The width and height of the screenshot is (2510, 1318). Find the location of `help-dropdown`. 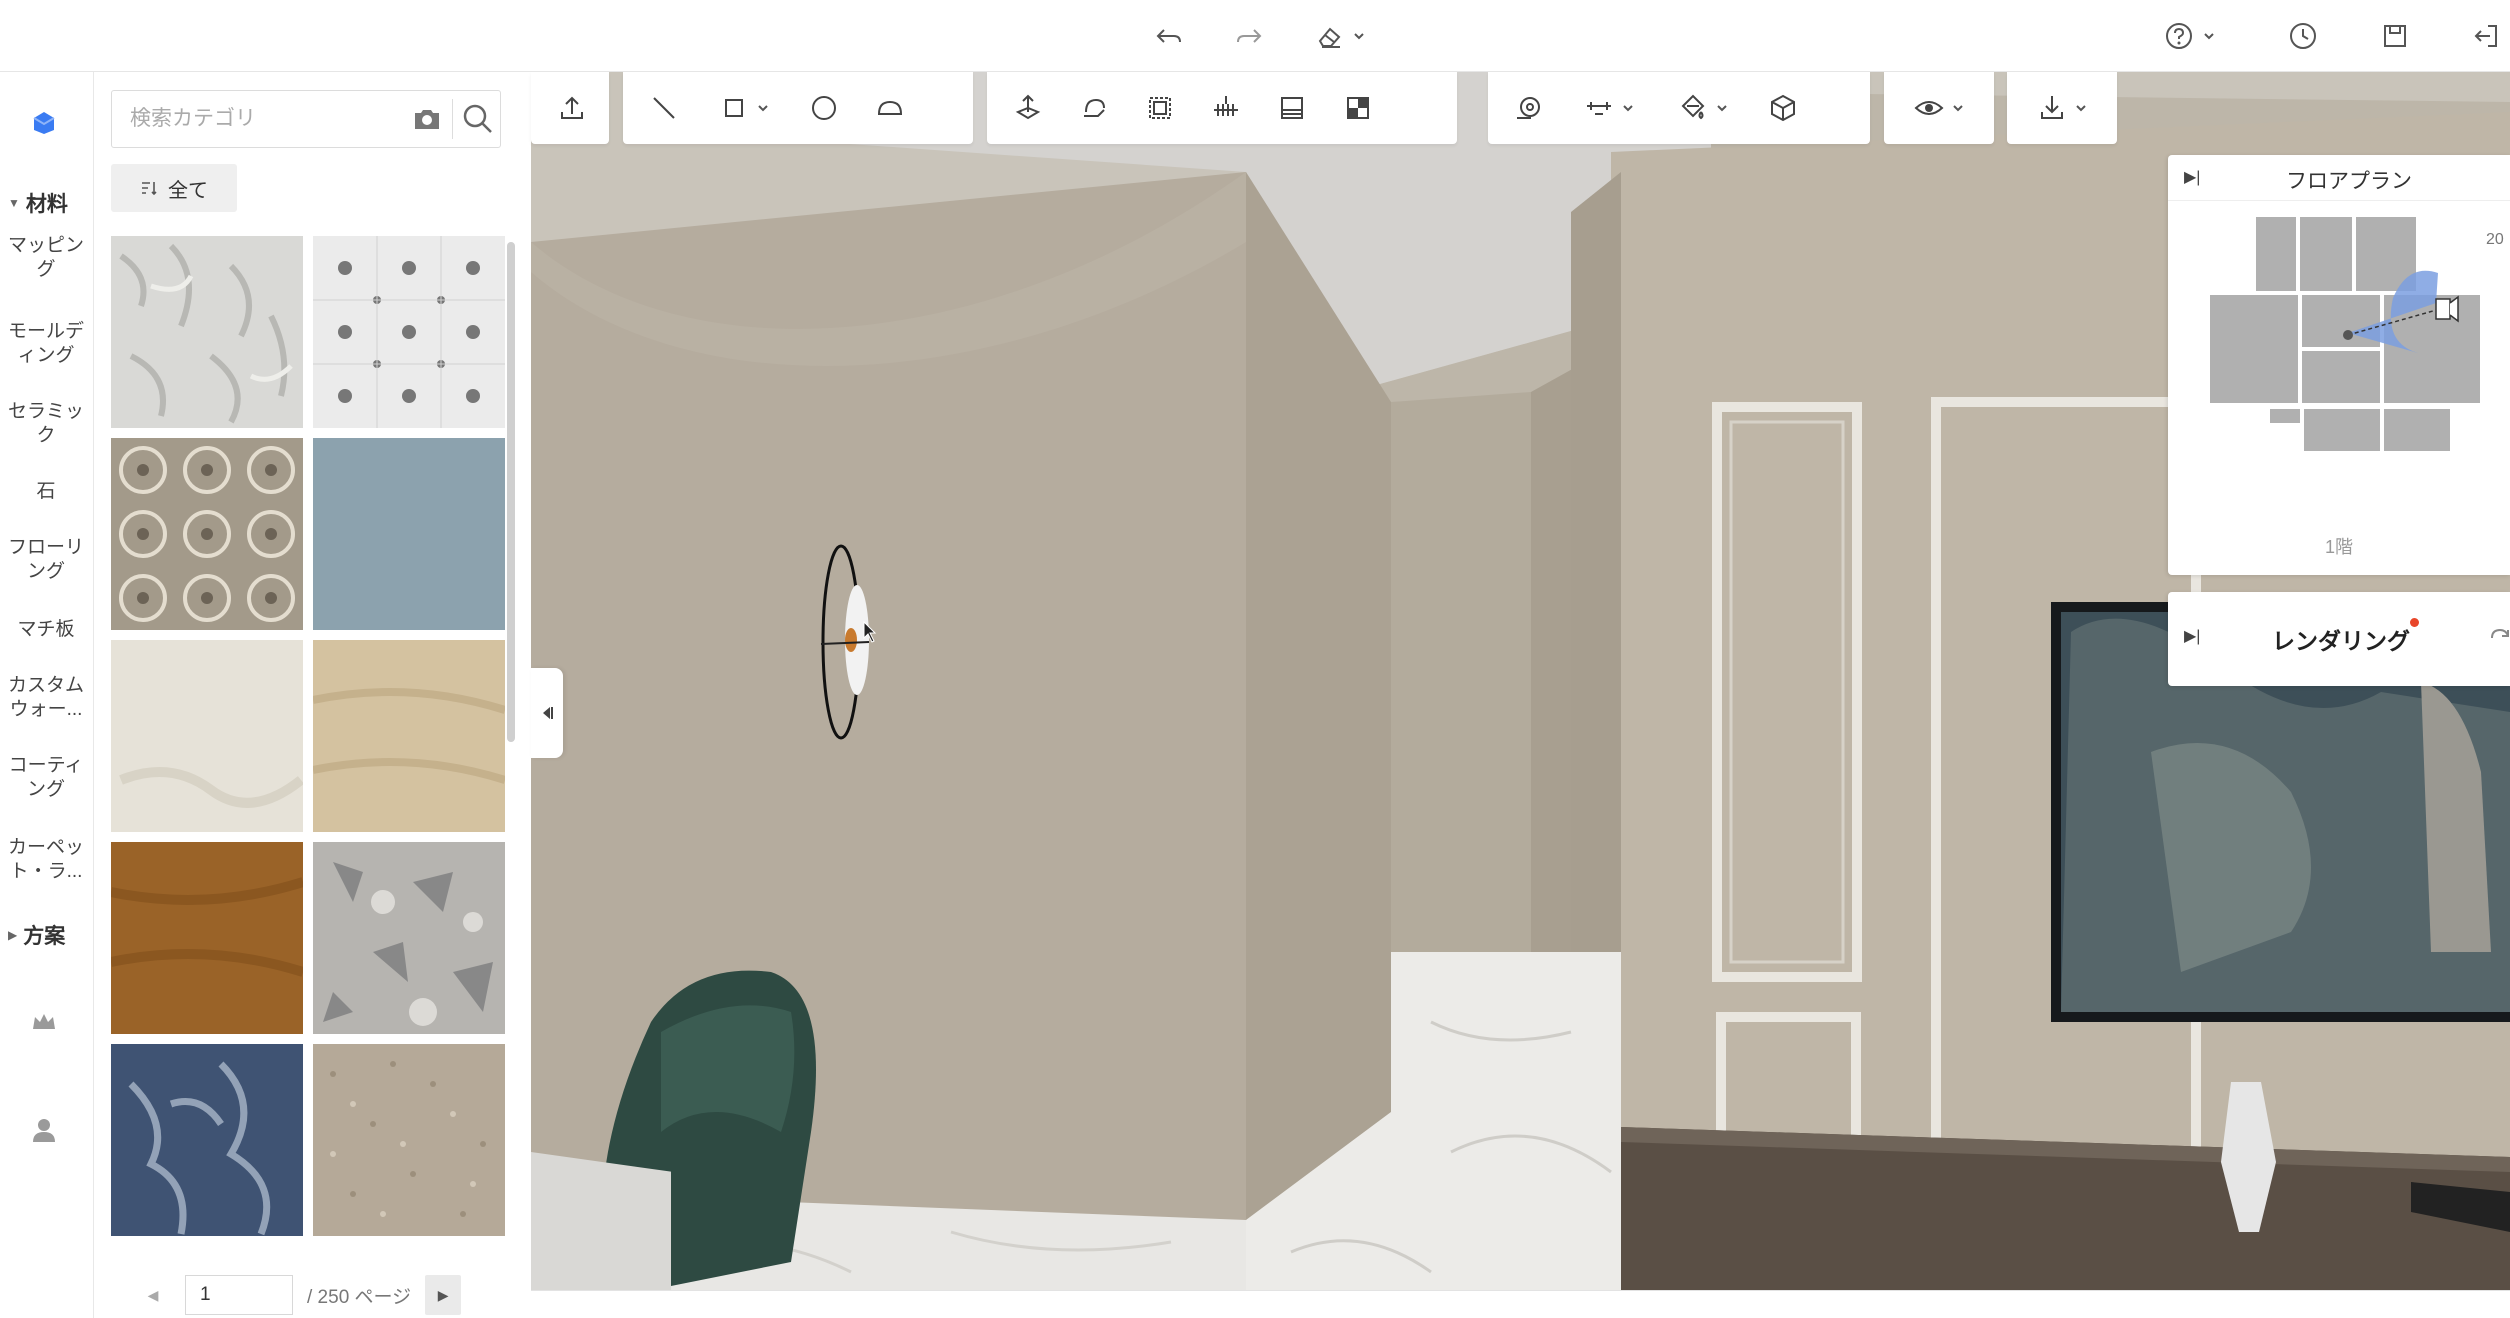

help-dropdown is located at coordinates (2190, 36).